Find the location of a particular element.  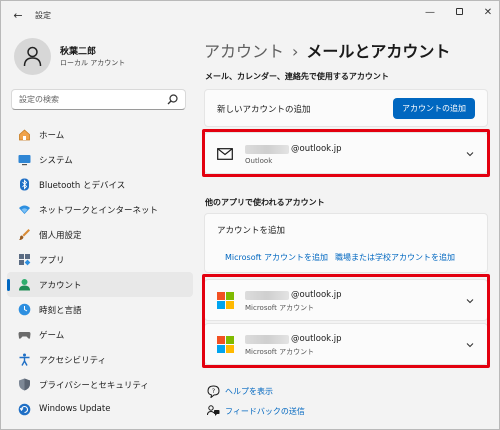

window-title: 設定 is located at coordinates (43, 15).